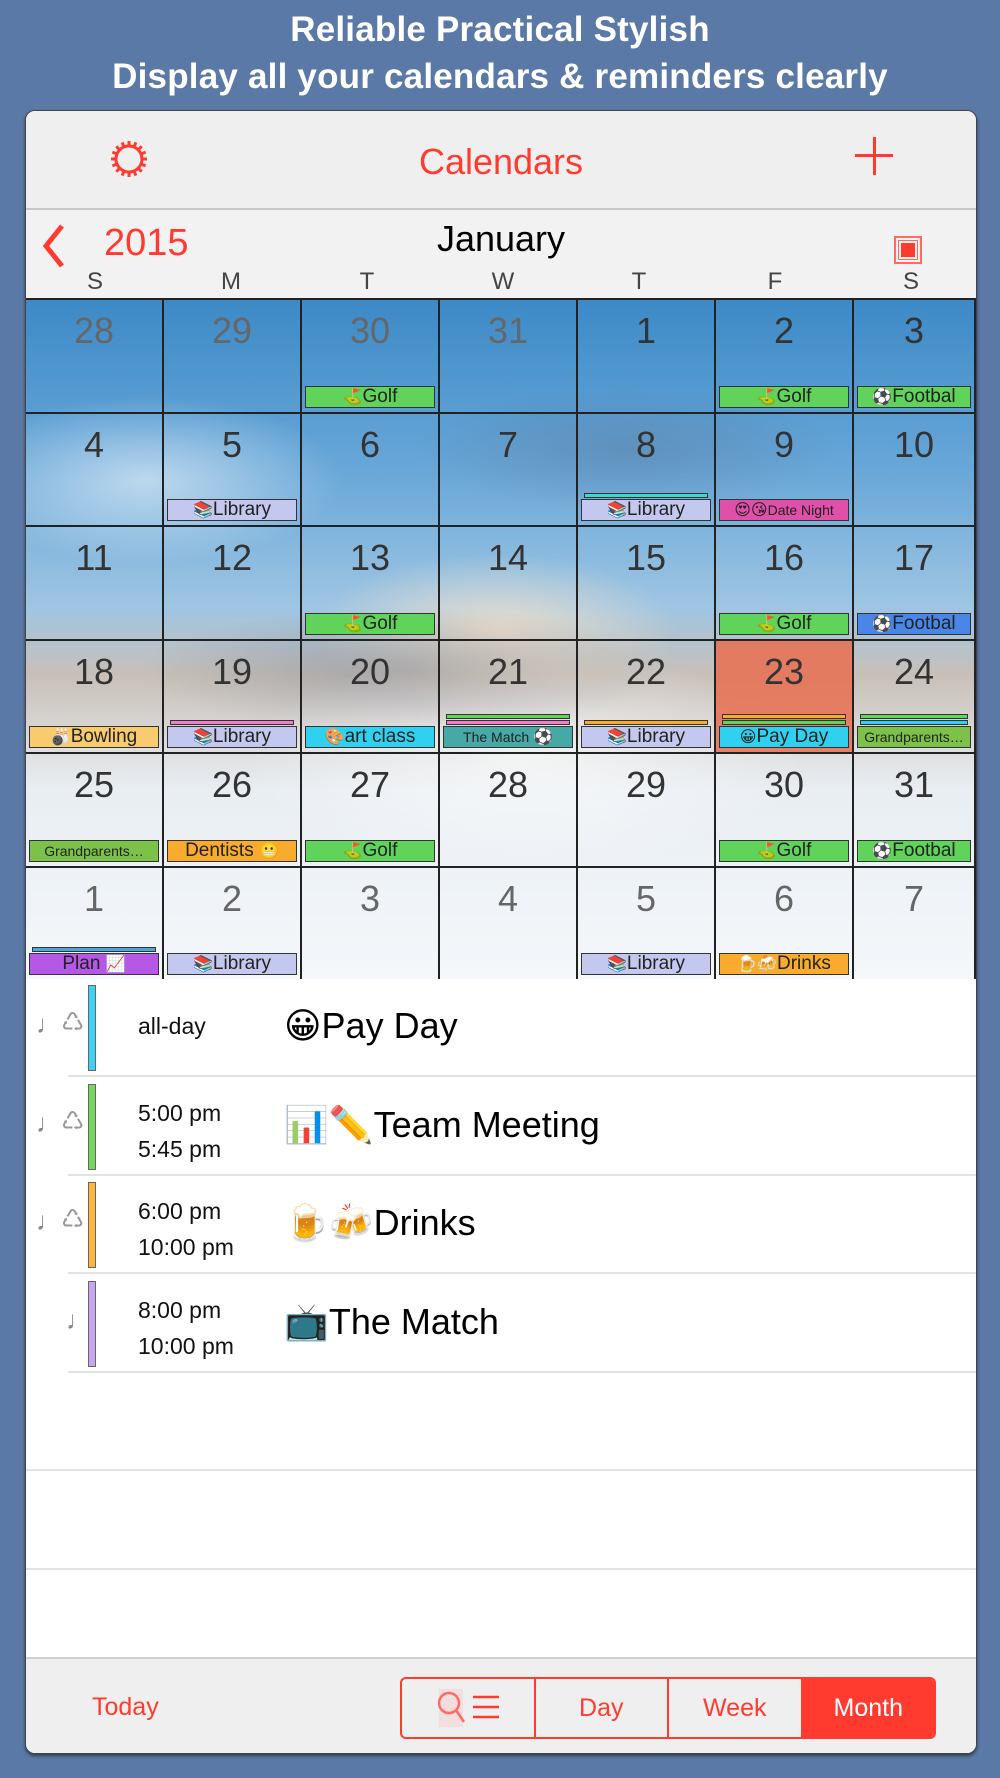 The width and height of the screenshot is (1000, 1778). I want to click on day-cell: 6 🍺🍻Drinks, so click(785, 924).